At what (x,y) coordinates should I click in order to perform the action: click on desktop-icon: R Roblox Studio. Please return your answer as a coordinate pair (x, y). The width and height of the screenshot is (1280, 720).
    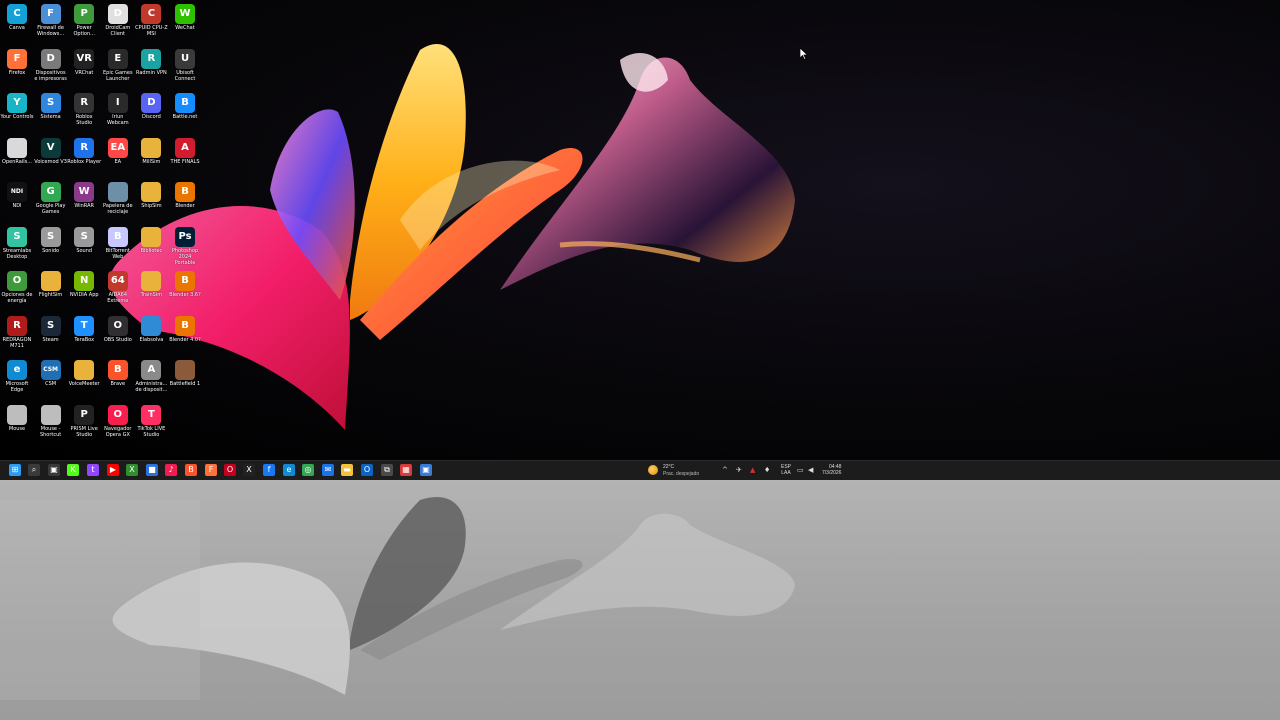
    Looking at the image, I should click on (84, 111).